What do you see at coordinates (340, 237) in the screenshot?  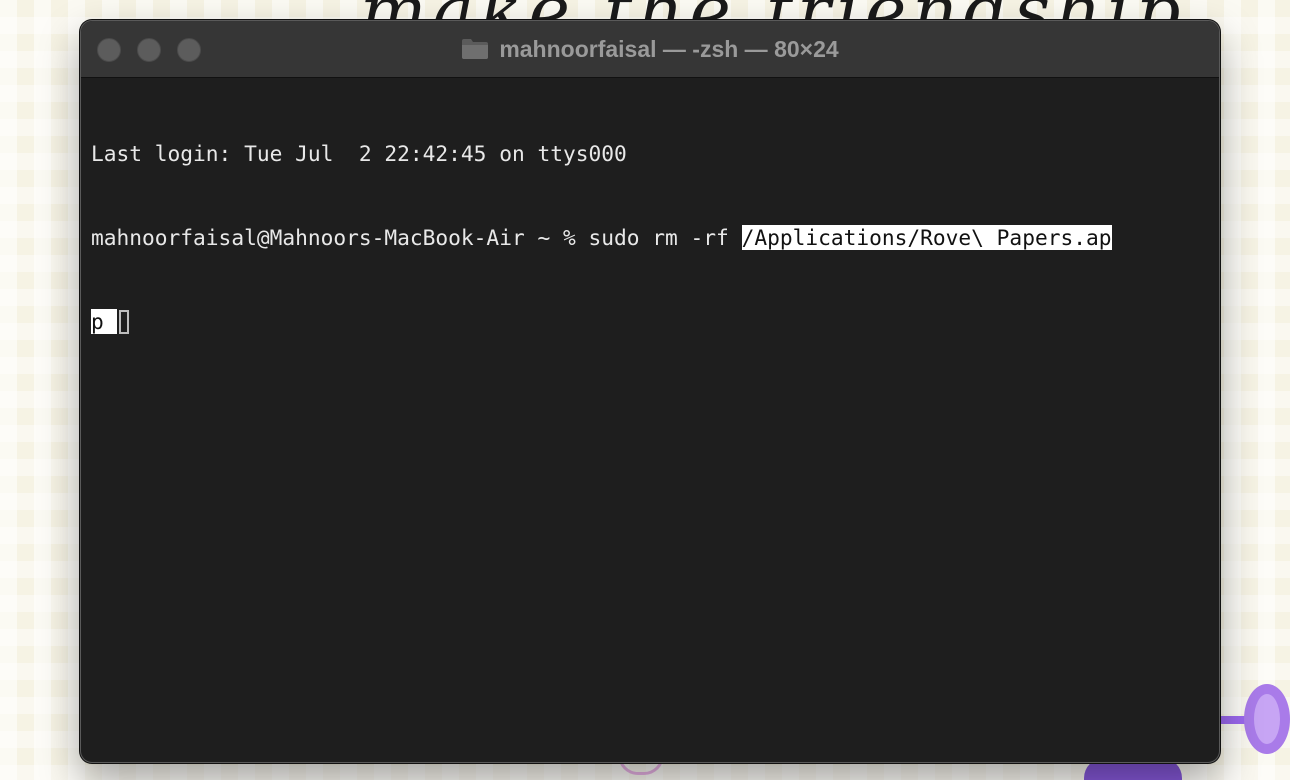 I see `shell-prompt: mahnoorfaisal@Mahnoors-MacBook-Air ~ %` at bounding box center [340, 237].